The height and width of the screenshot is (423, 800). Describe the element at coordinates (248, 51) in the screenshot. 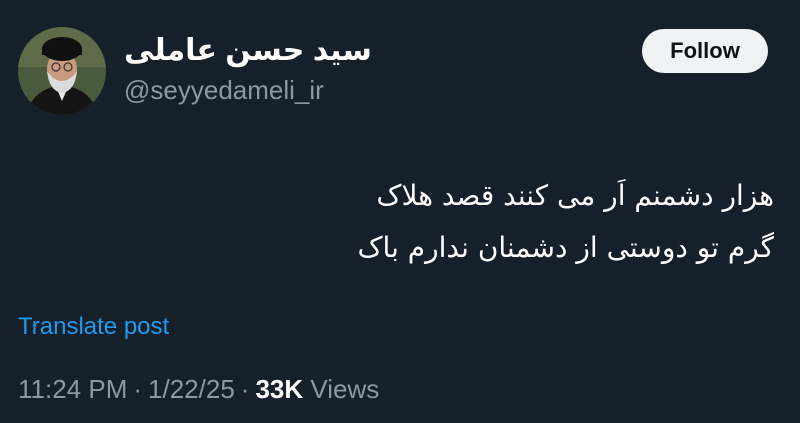

I see `author-display-name: سید حسن عاملی` at that location.